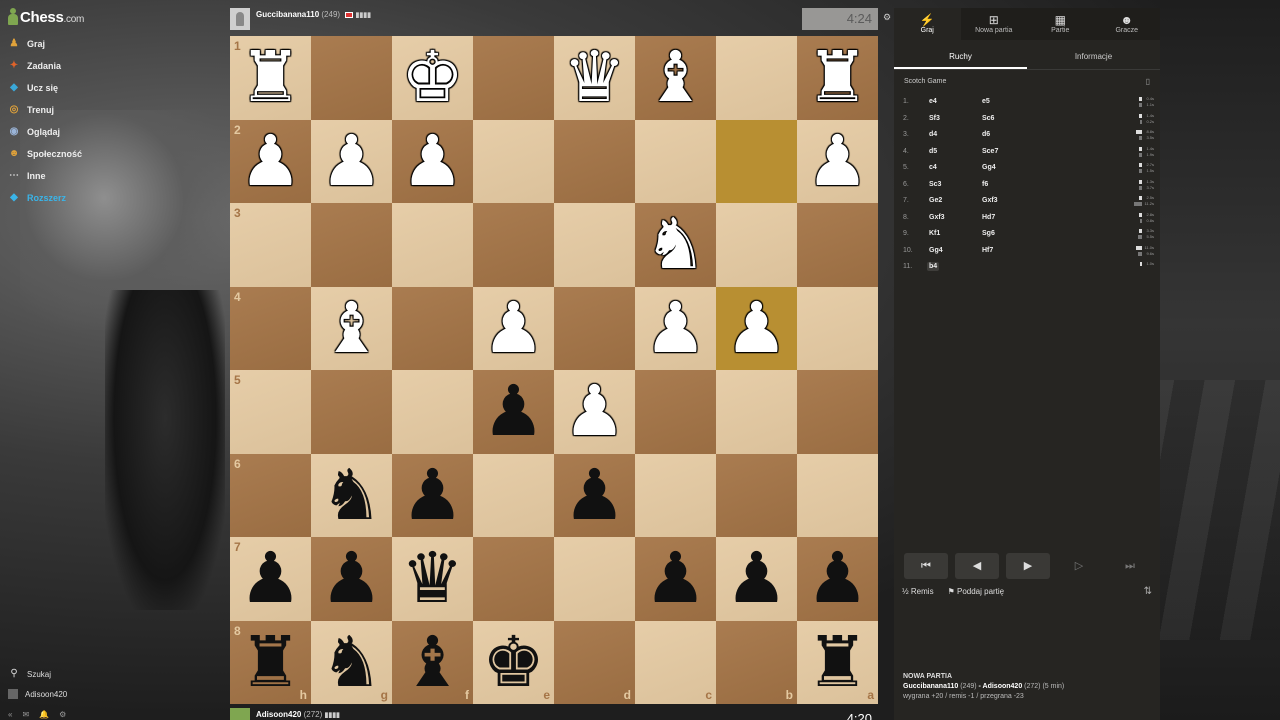 The image size is (1280, 720). Describe the element at coordinates (34, 132) in the screenshot. I see `sidebar-item-oglądaj: ◉ Oglądaj` at that location.